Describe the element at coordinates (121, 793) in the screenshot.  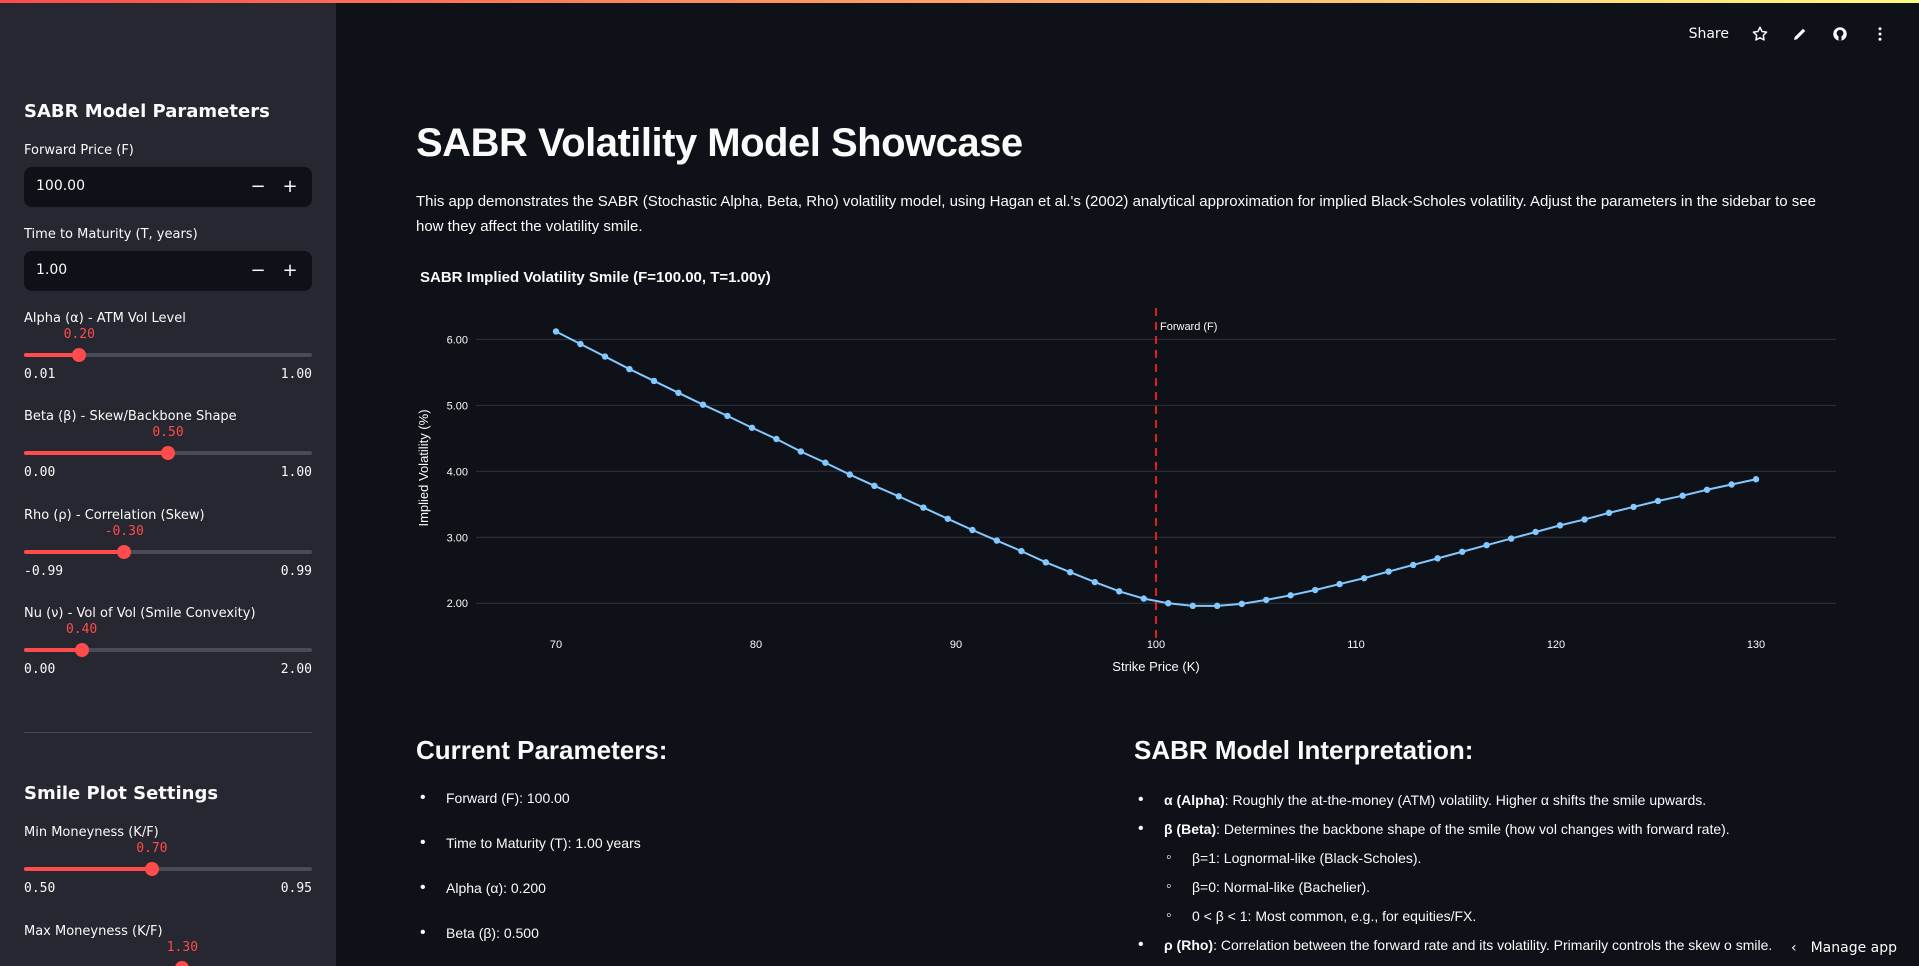
I see `smile-settings-title: Smile Plot Settings` at that location.